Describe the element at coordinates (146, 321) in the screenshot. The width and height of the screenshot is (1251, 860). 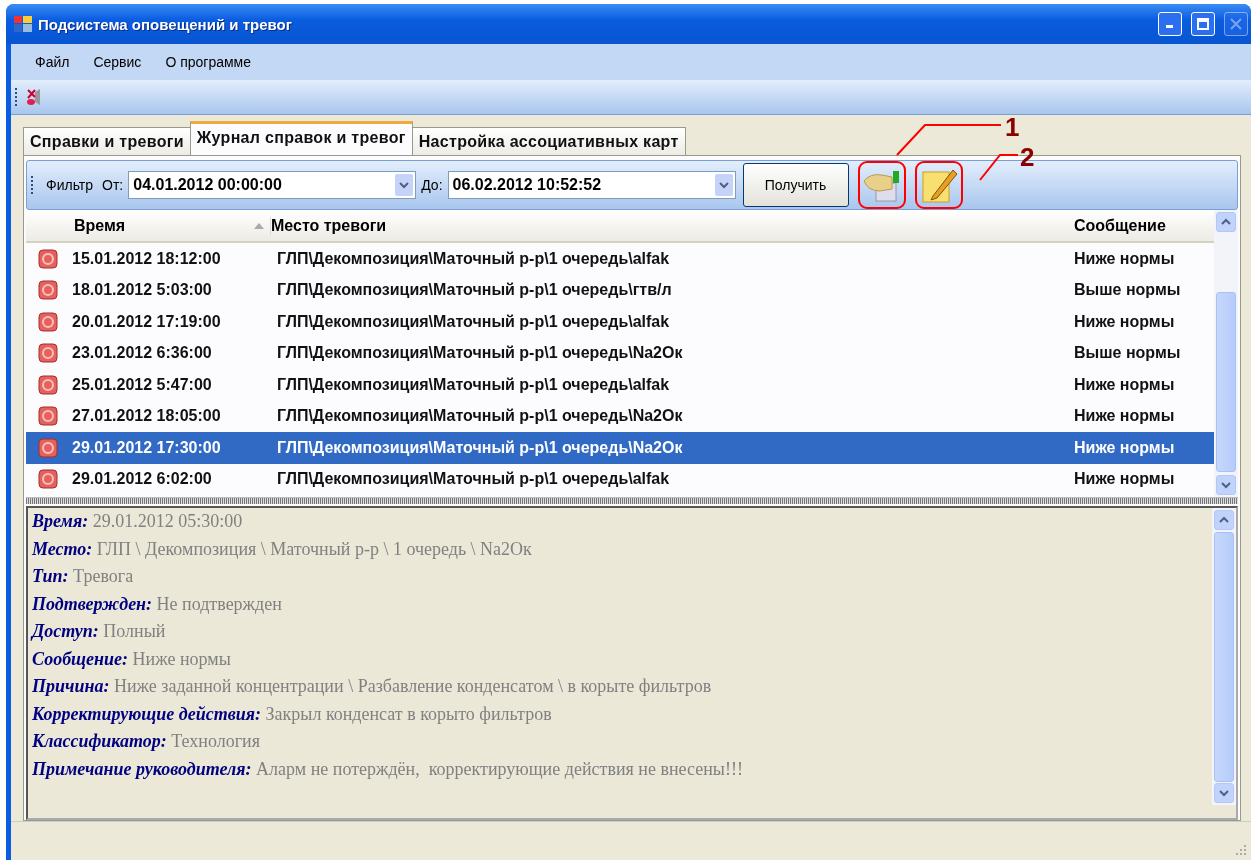
I see `table-cell-text: 20.01.2012 17:19:00` at that location.